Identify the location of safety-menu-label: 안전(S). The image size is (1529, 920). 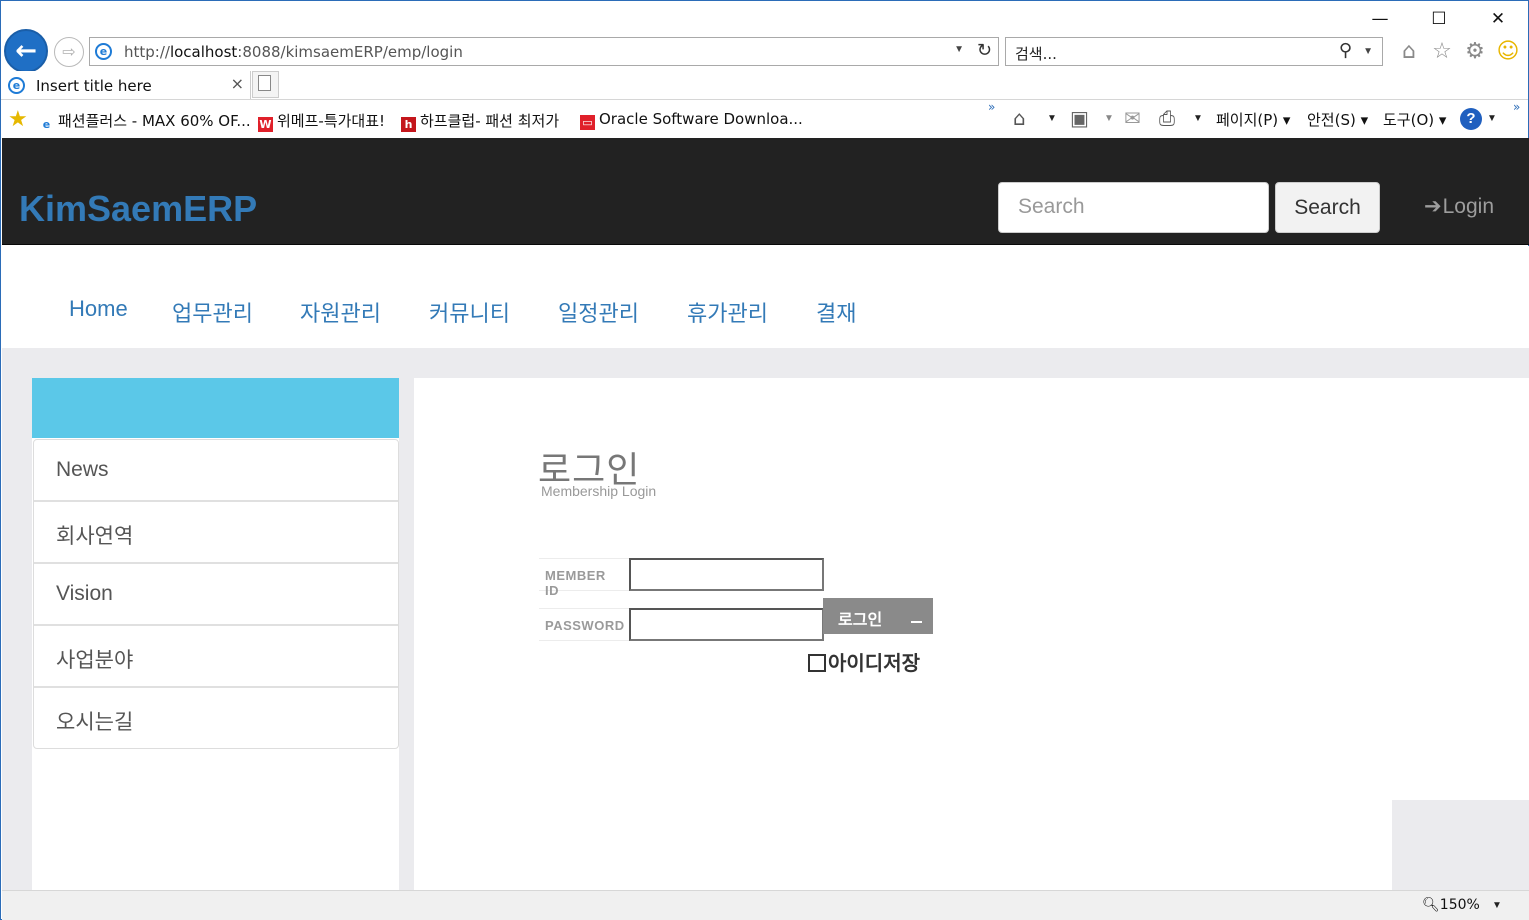
(1331, 120).